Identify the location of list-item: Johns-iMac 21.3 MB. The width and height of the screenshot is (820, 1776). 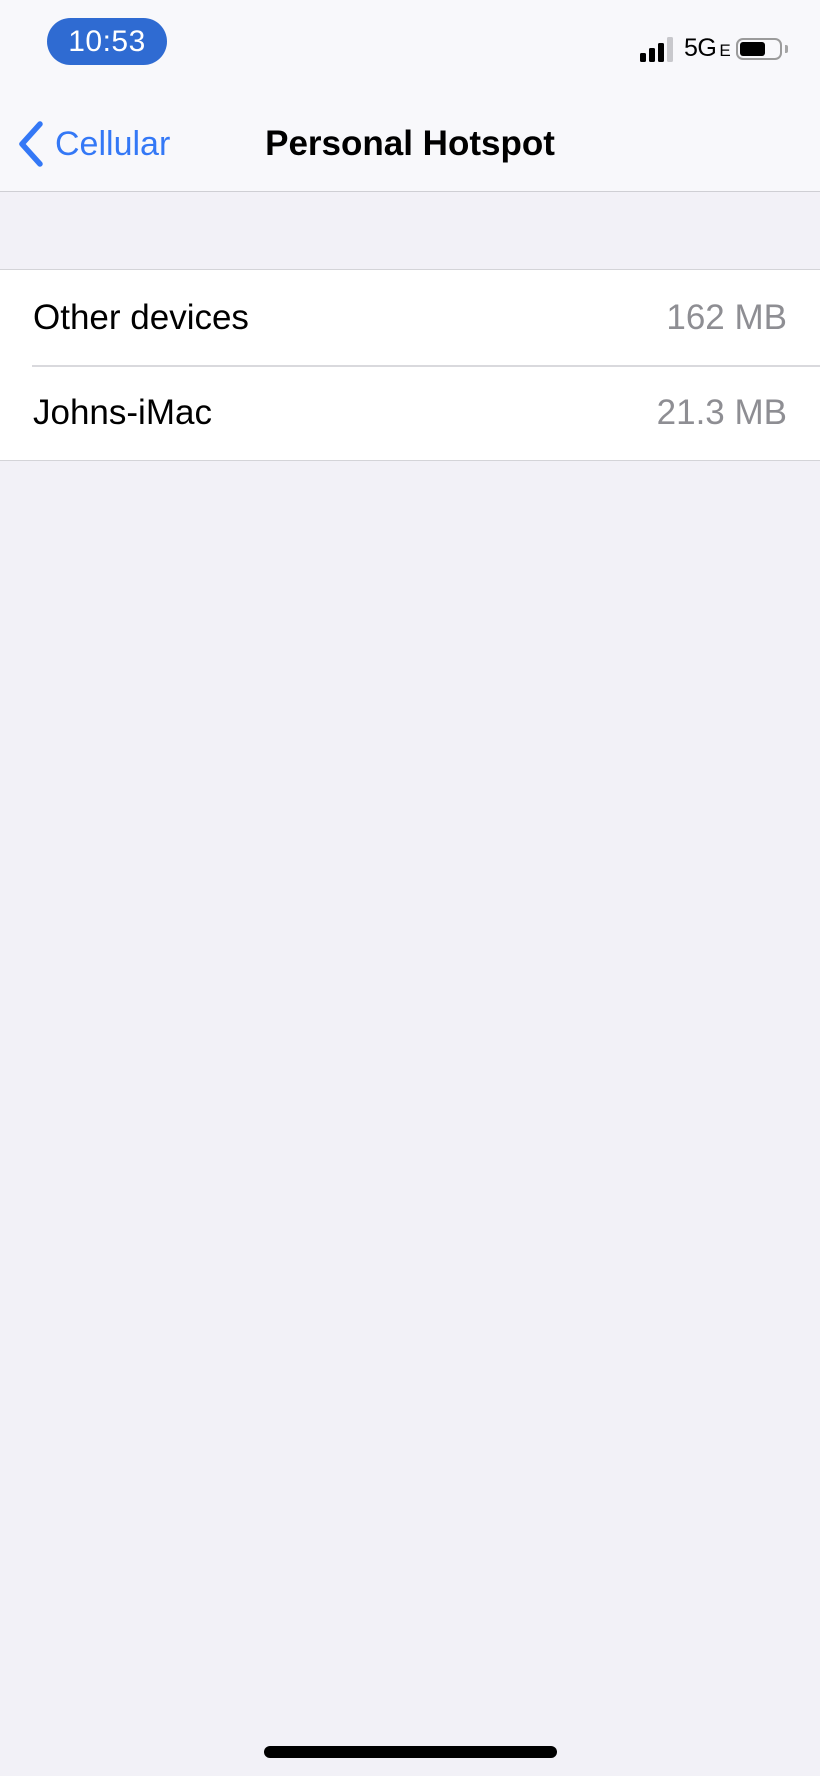
(410, 412).